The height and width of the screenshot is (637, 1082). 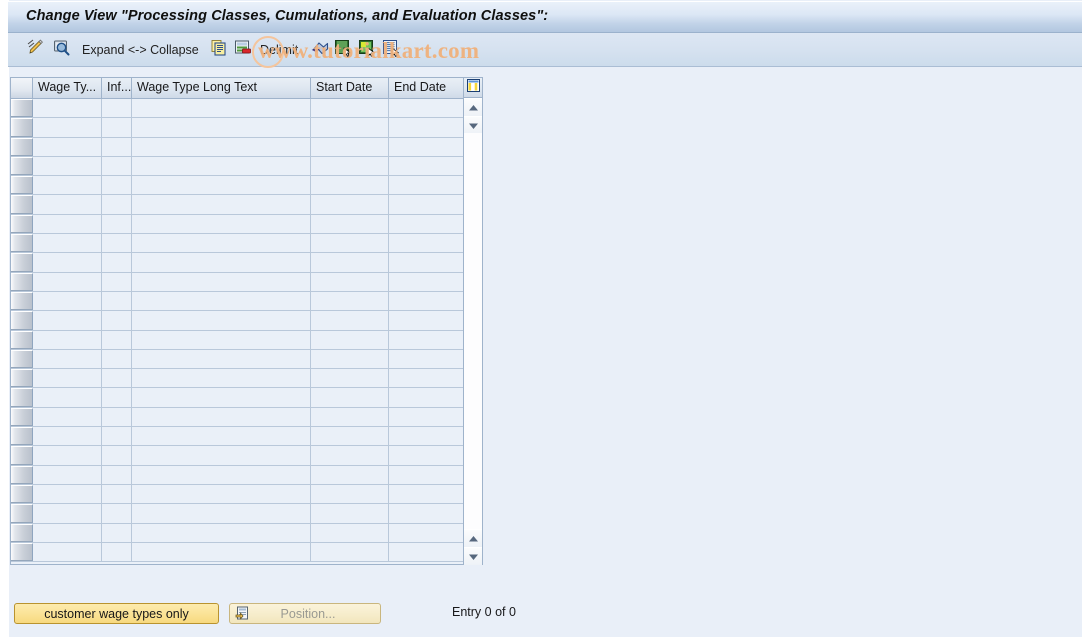 I want to click on scroll-up-button, so click(x=473, y=107).